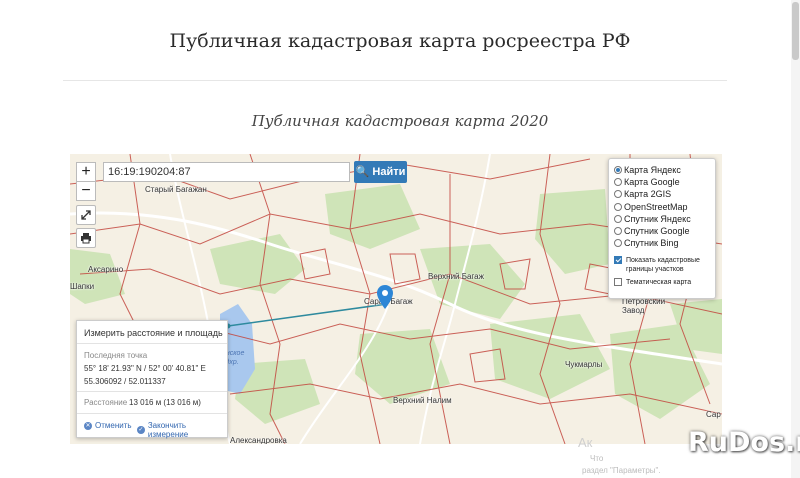 The height and width of the screenshot is (478, 800). What do you see at coordinates (389, 172) in the screenshot?
I see `search-button-label: Найти` at bounding box center [389, 172].